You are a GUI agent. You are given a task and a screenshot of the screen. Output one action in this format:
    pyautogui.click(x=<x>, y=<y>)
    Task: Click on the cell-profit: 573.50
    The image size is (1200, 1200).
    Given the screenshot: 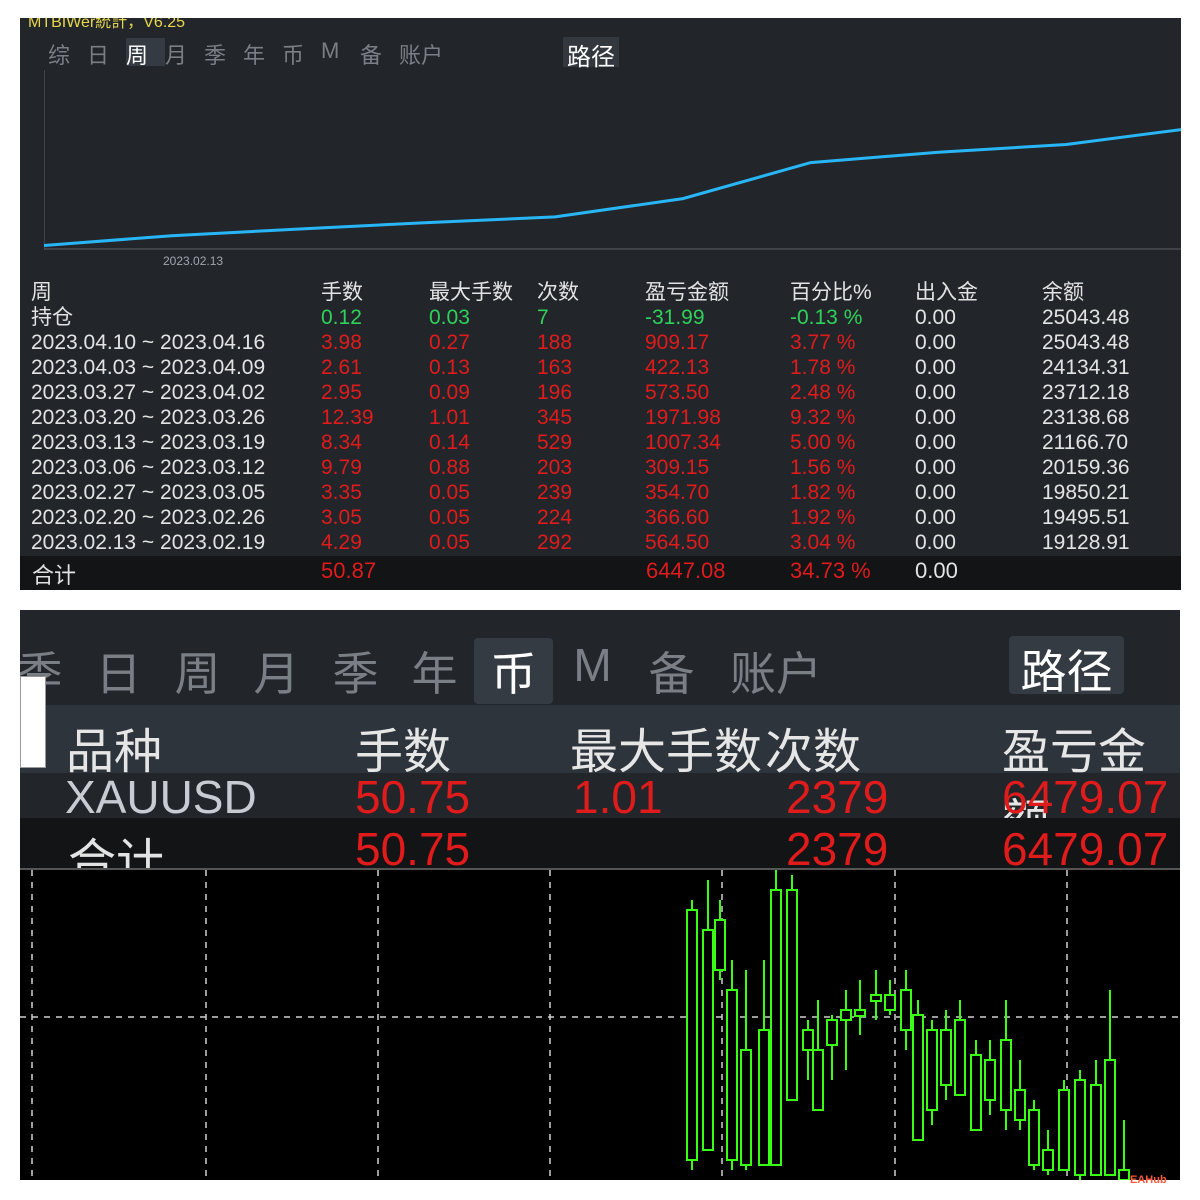 What is the action you would take?
    pyautogui.click(x=677, y=392)
    